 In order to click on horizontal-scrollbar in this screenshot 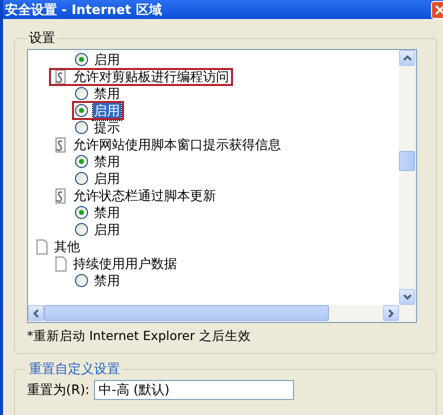, I will do `click(222, 313)`.